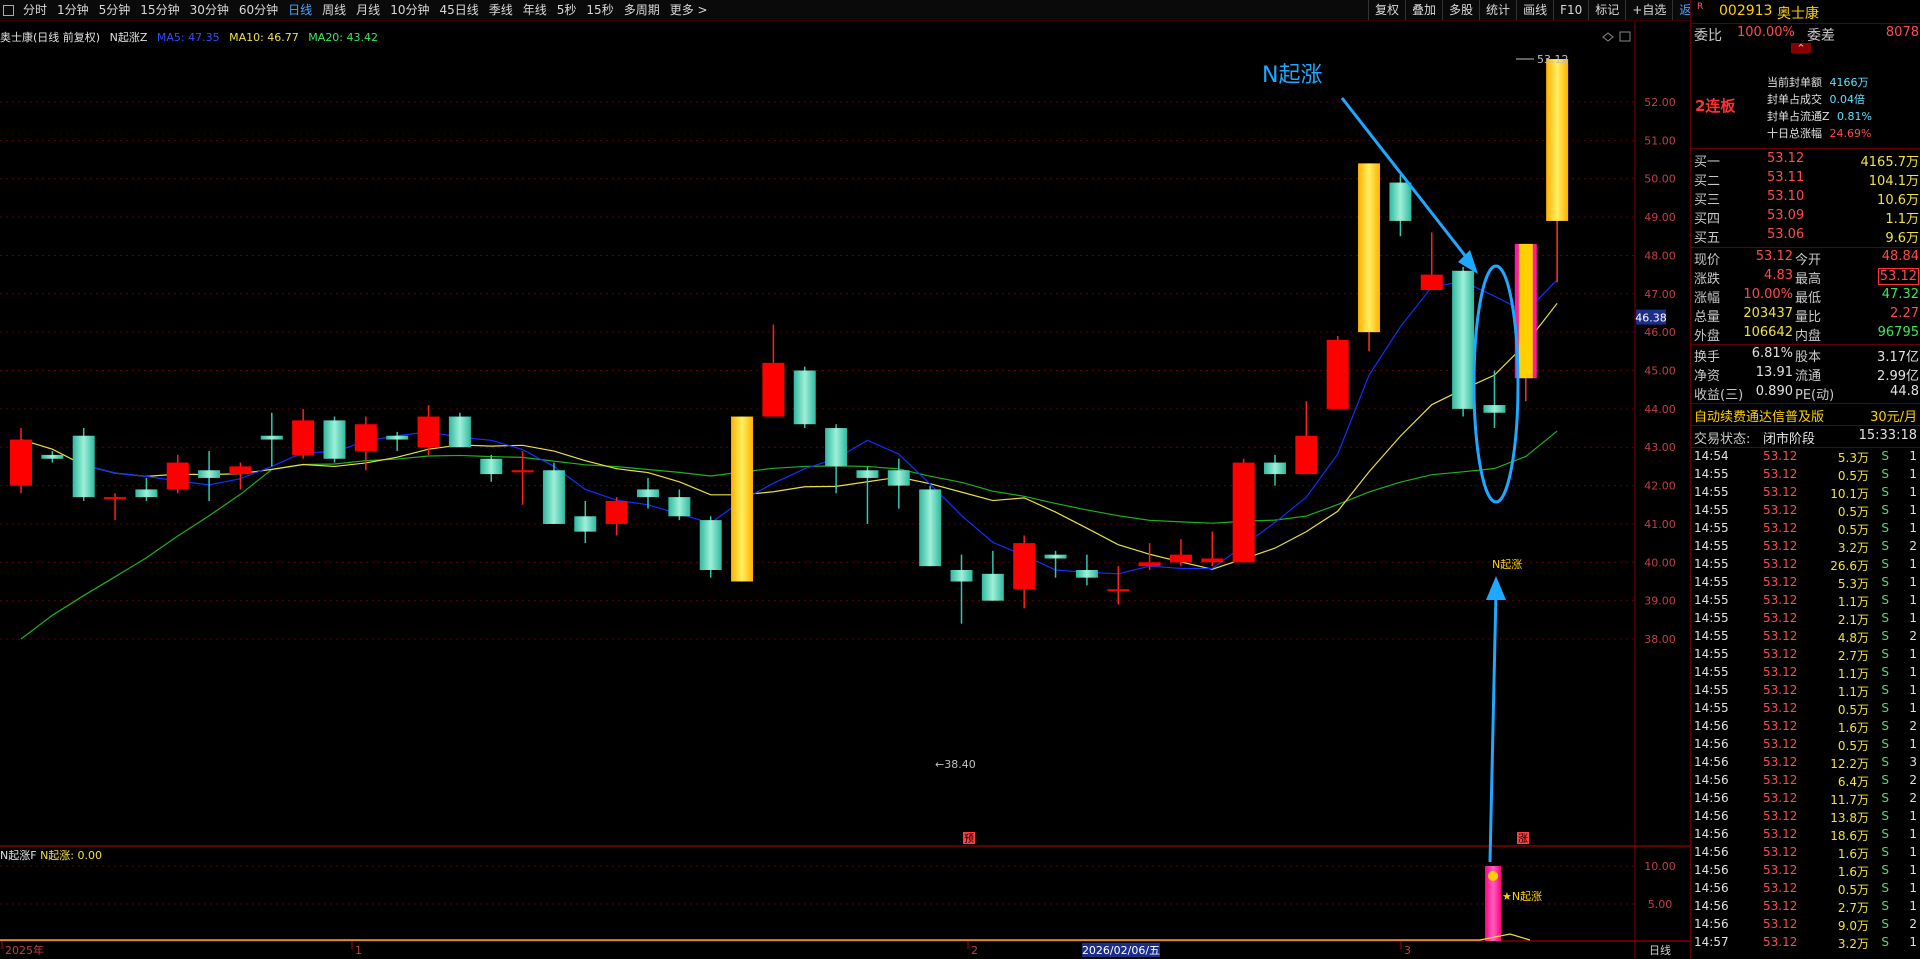 This screenshot has height=959, width=1920. What do you see at coordinates (73, 10) in the screenshot?
I see `tab-1min: 1分钟` at bounding box center [73, 10].